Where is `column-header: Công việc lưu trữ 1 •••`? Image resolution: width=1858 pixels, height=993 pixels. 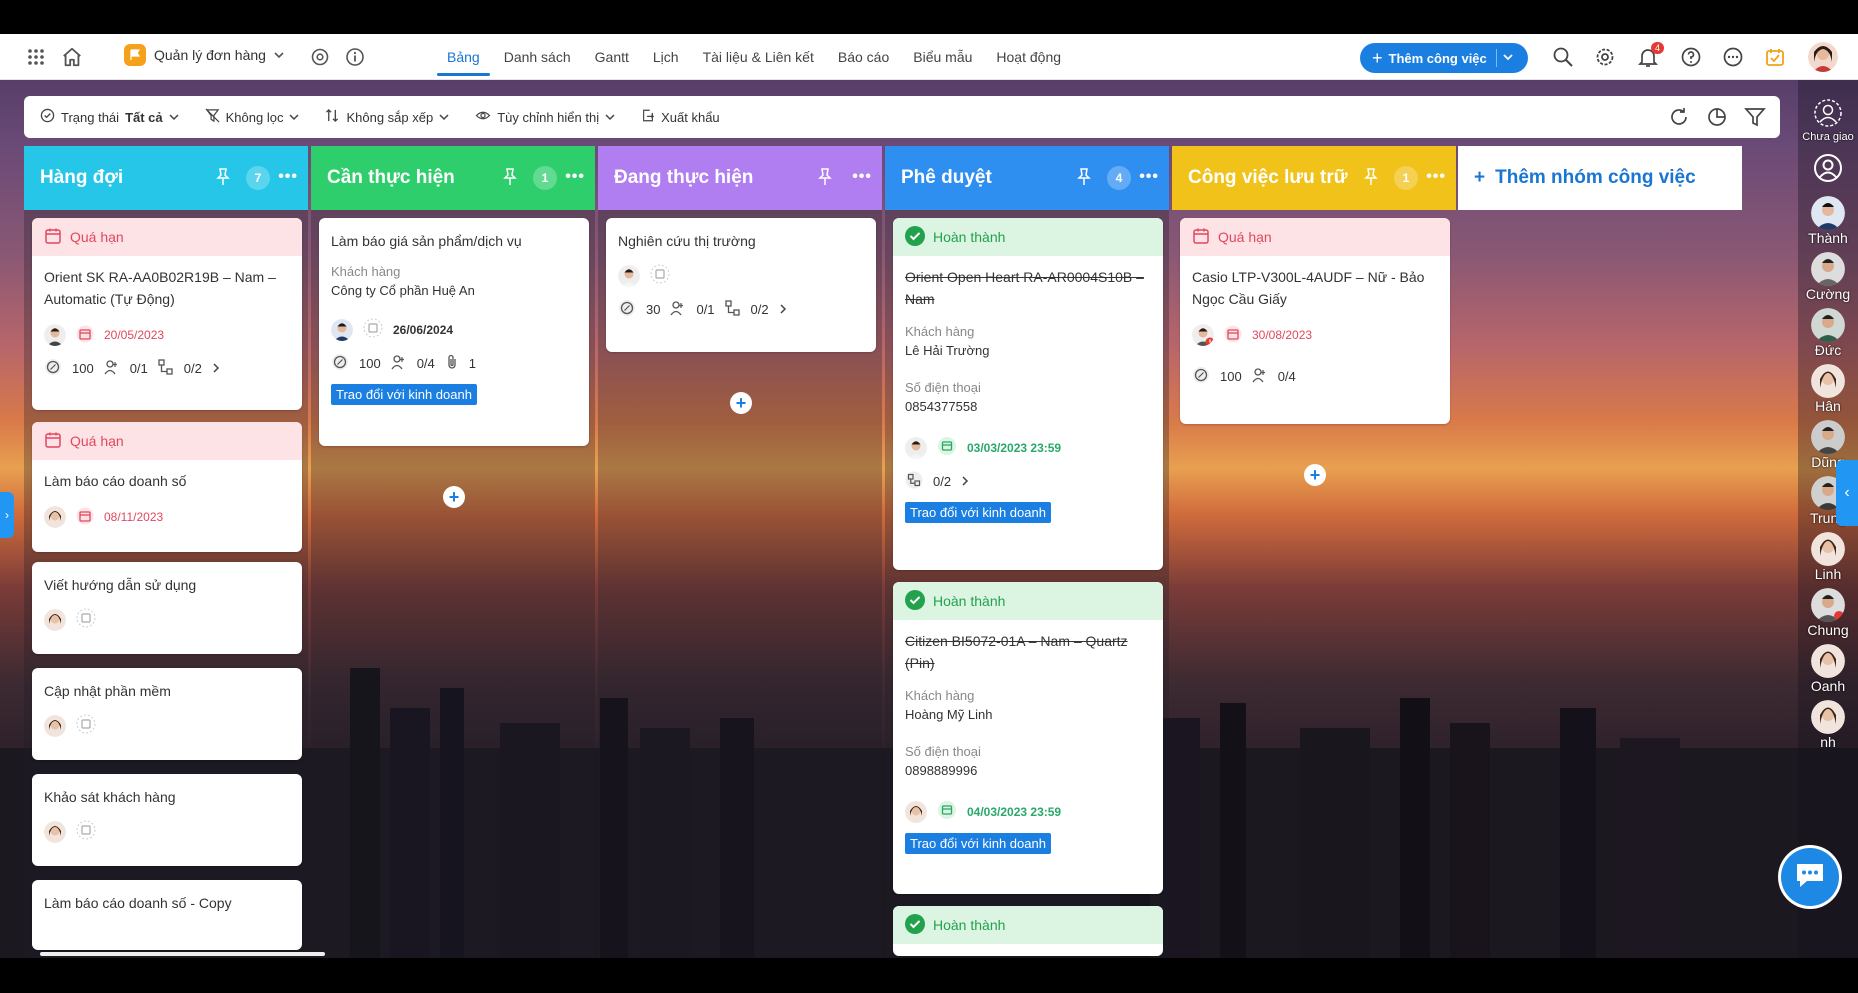 column-header: Công việc lưu trữ 1 ••• is located at coordinates (1314, 178).